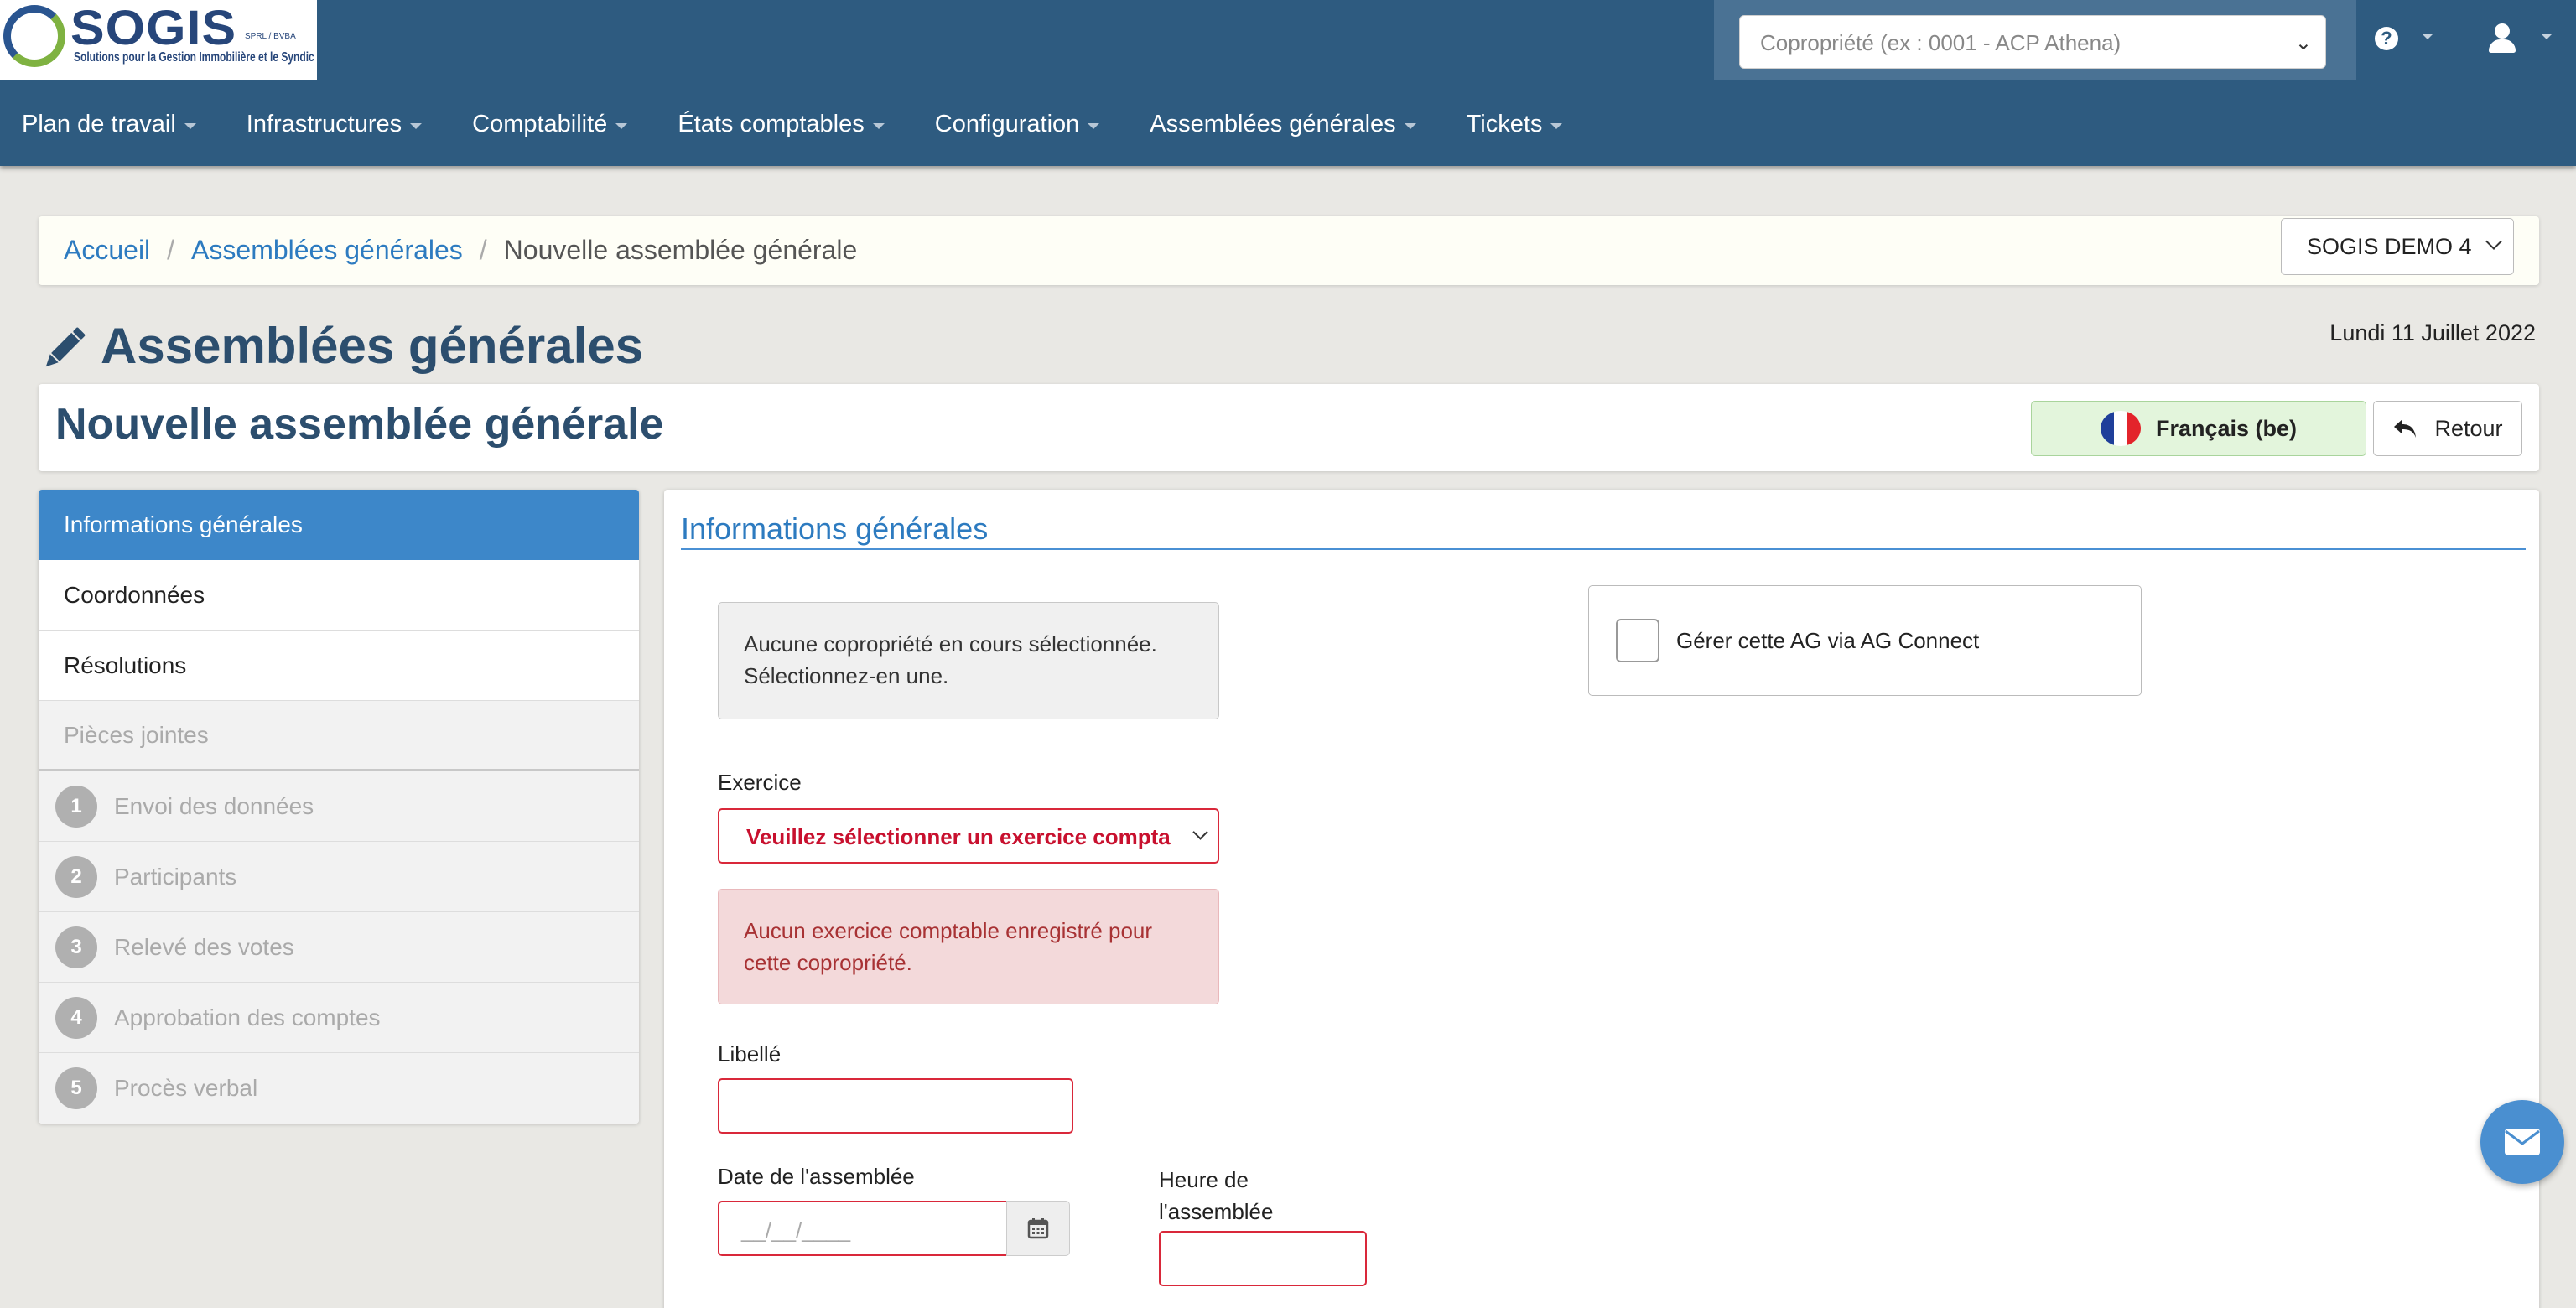 The height and width of the screenshot is (1308, 2576). I want to click on company-select: SOGIS DEMO 4, so click(2397, 246).